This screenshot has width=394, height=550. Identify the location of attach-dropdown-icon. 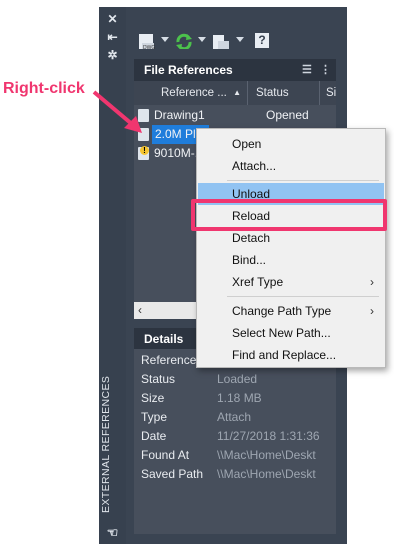
(165, 39).